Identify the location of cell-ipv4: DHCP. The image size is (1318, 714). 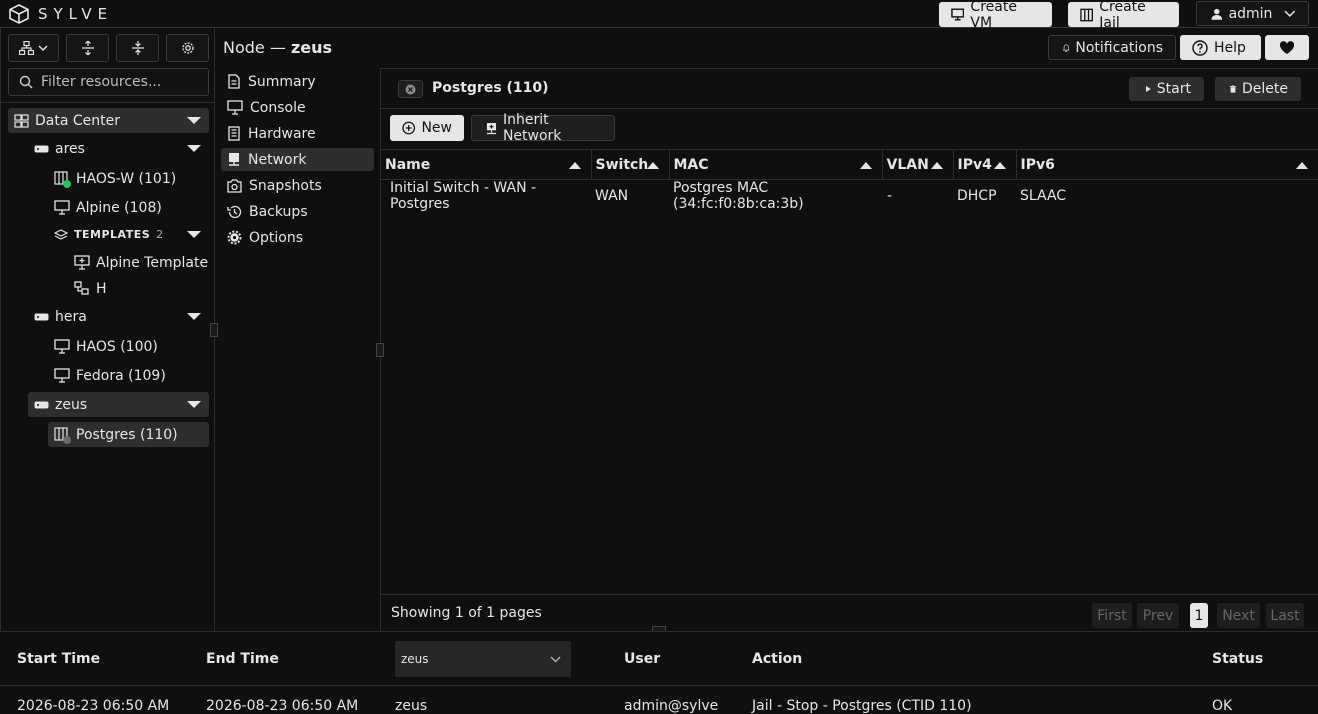
(977, 196).